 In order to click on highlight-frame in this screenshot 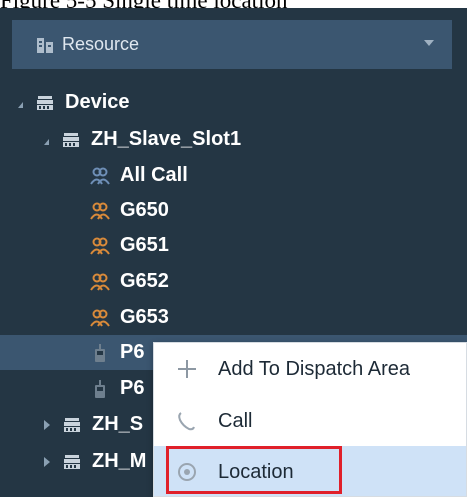, I will do `click(254, 470)`.